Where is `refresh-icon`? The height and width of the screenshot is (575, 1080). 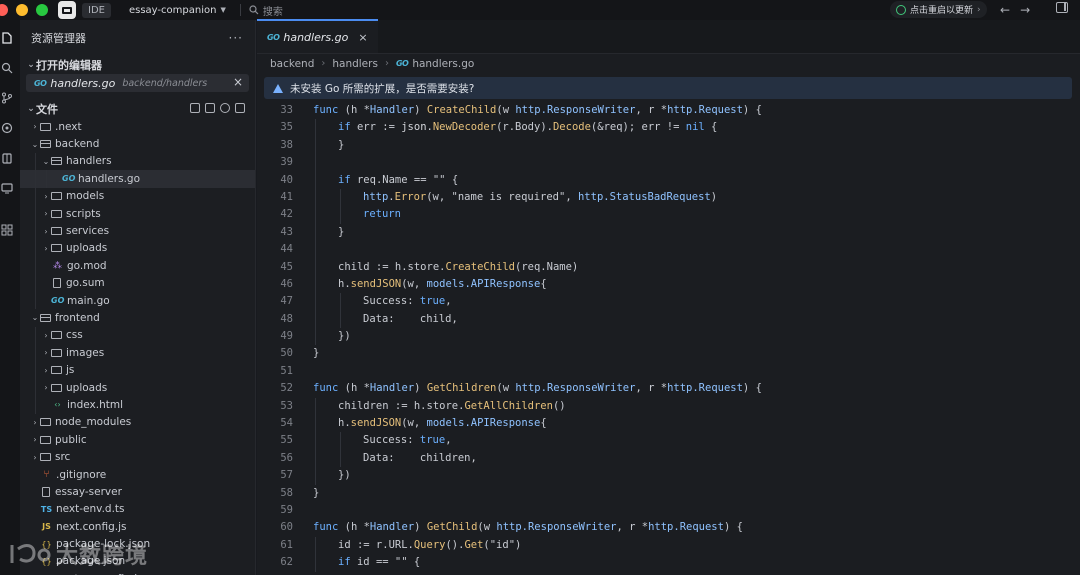 refresh-icon is located at coordinates (225, 108).